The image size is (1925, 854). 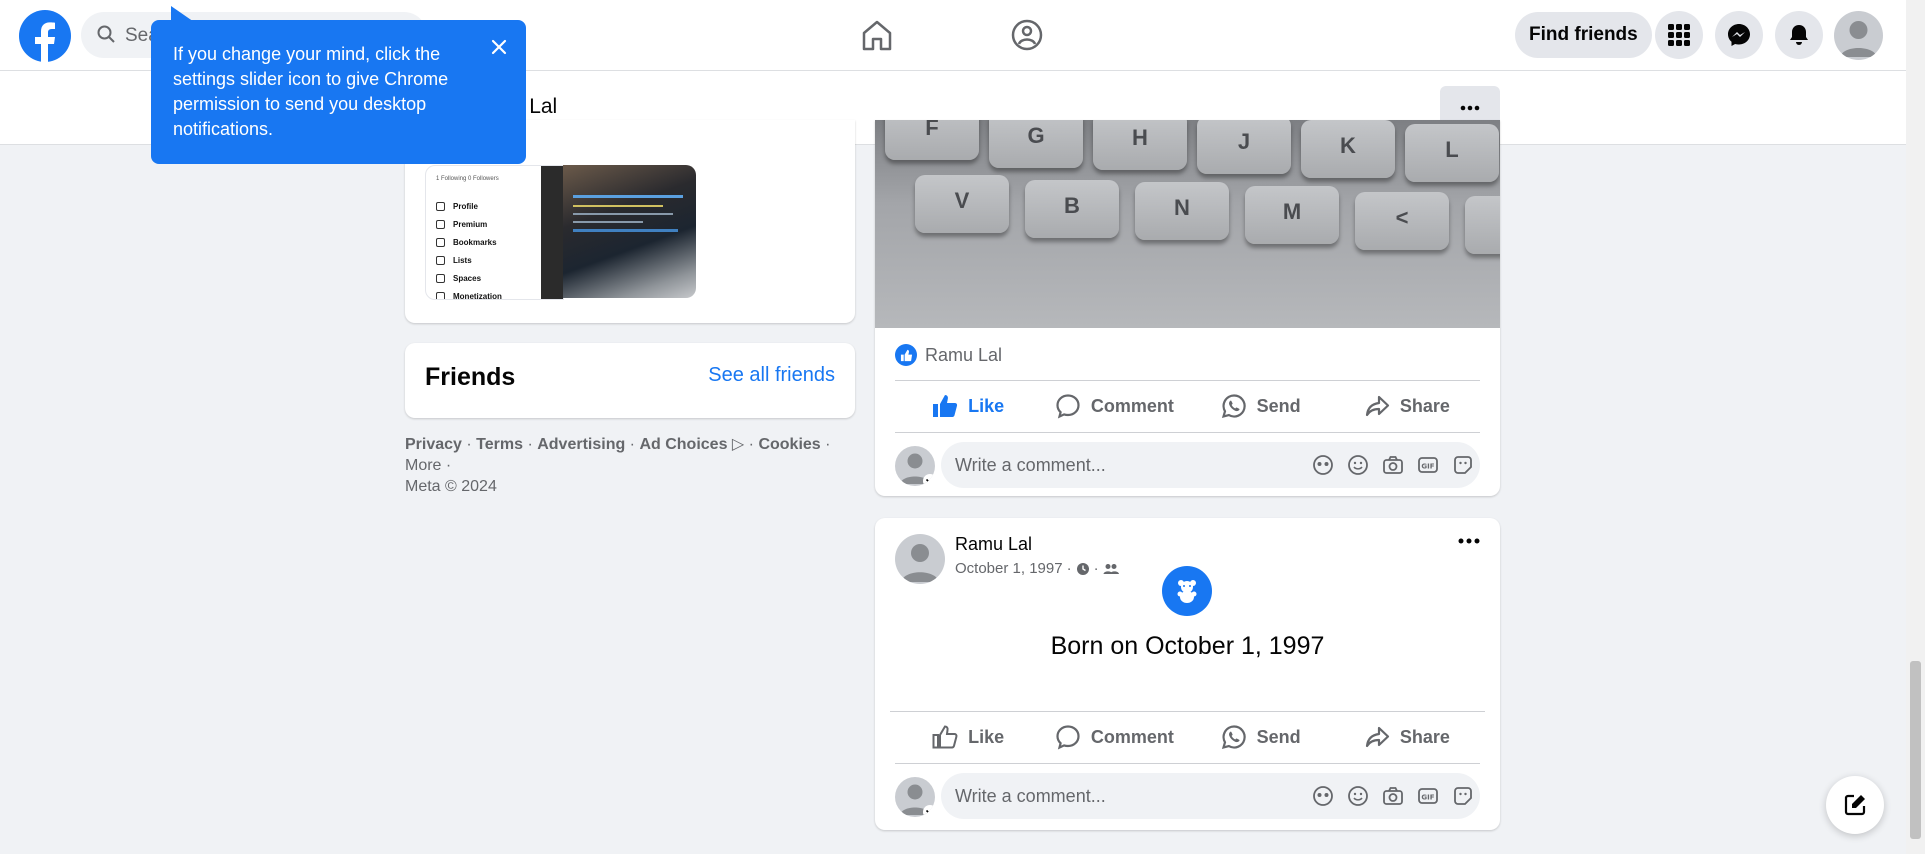 What do you see at coordinates (920, 559) in the screenshot?
I see `author-avatar` at bounding box center [920, 559].